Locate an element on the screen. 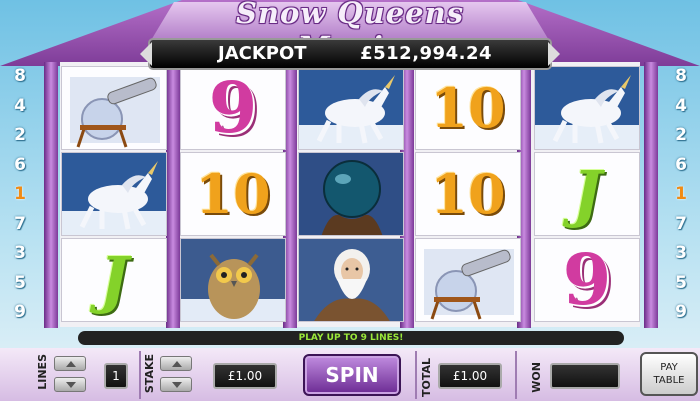 The width and height of the screenshot is (700, 401). spin-button: SPIN is located at coordinates (352, 375).